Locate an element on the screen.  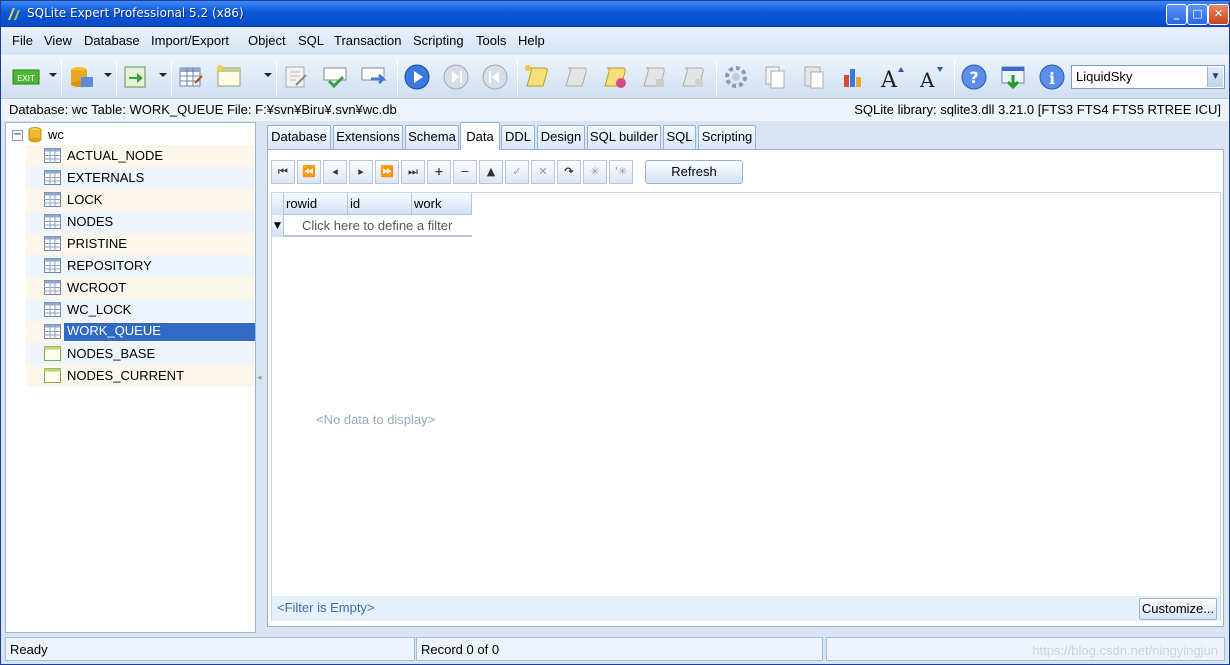
minimize-button: _ is located at coordinates (1176, 14).